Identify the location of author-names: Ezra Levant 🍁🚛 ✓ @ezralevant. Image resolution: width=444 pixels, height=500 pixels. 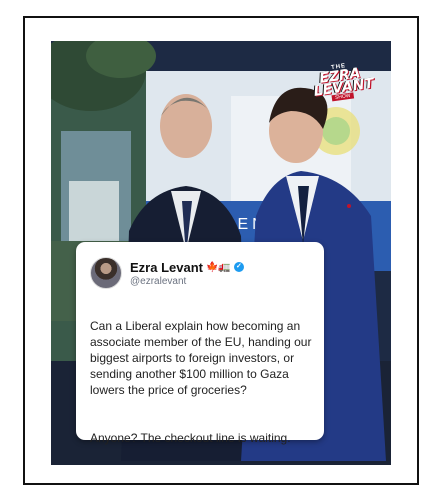
(187, 273).